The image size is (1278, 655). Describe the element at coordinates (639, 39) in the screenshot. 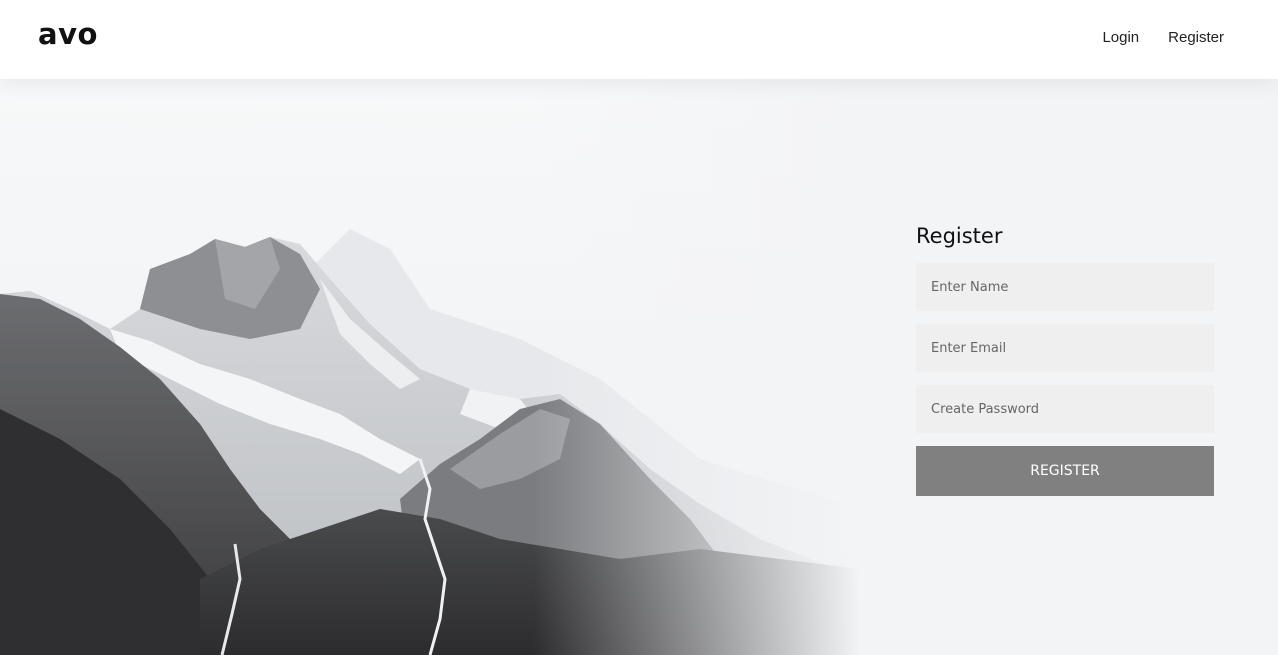

I see `top-navbar: avo Login Register` at that location.